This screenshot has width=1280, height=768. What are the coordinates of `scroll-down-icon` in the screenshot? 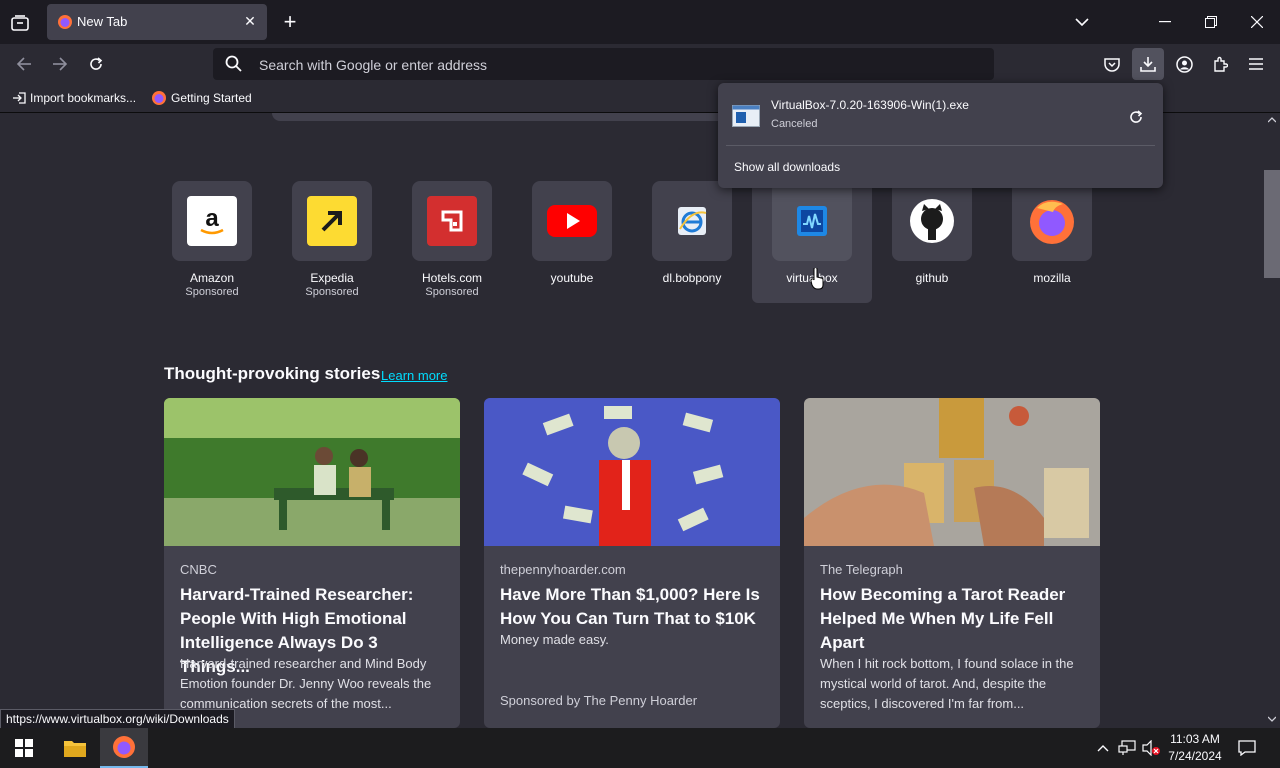 It's located at (1272, 719).